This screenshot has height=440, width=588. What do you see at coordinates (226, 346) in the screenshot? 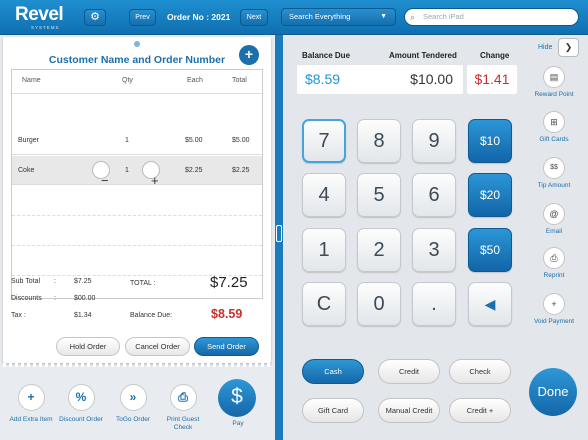
I see `send-order-button: Send Order` at bounding box center [226, 346].